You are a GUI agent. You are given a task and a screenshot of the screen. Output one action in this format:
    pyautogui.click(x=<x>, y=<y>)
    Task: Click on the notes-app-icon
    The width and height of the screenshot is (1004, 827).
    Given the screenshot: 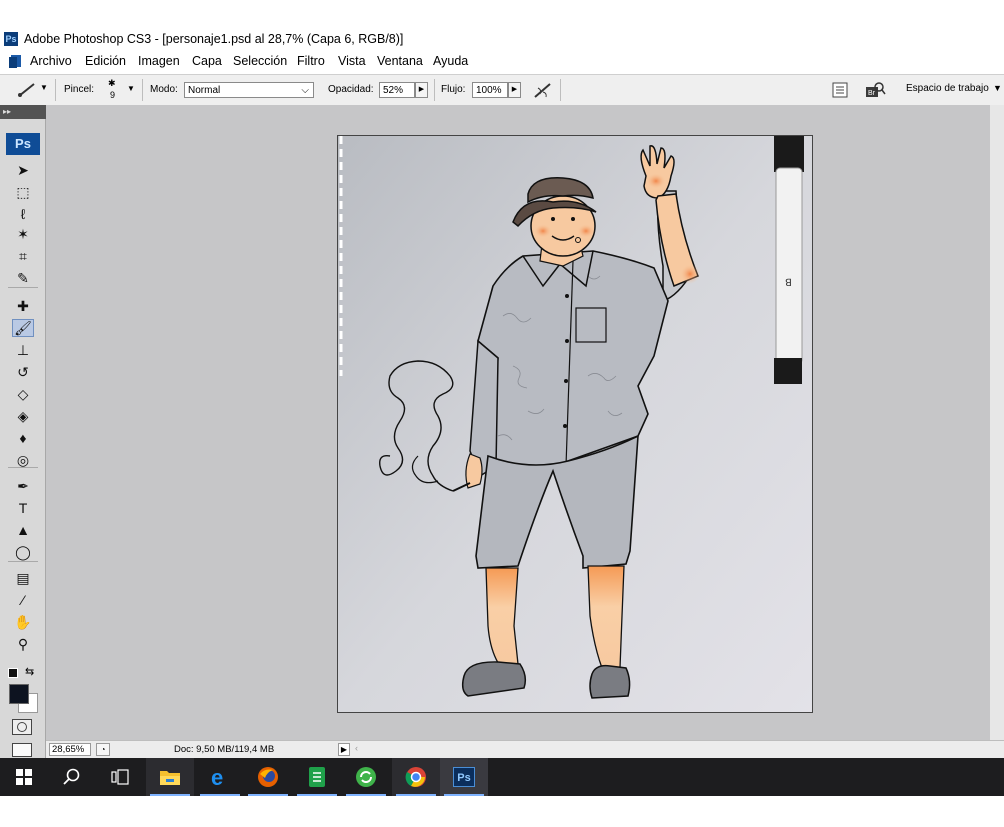 What is the action you would take?
    pyautogui.click(x=317, y=777)
    